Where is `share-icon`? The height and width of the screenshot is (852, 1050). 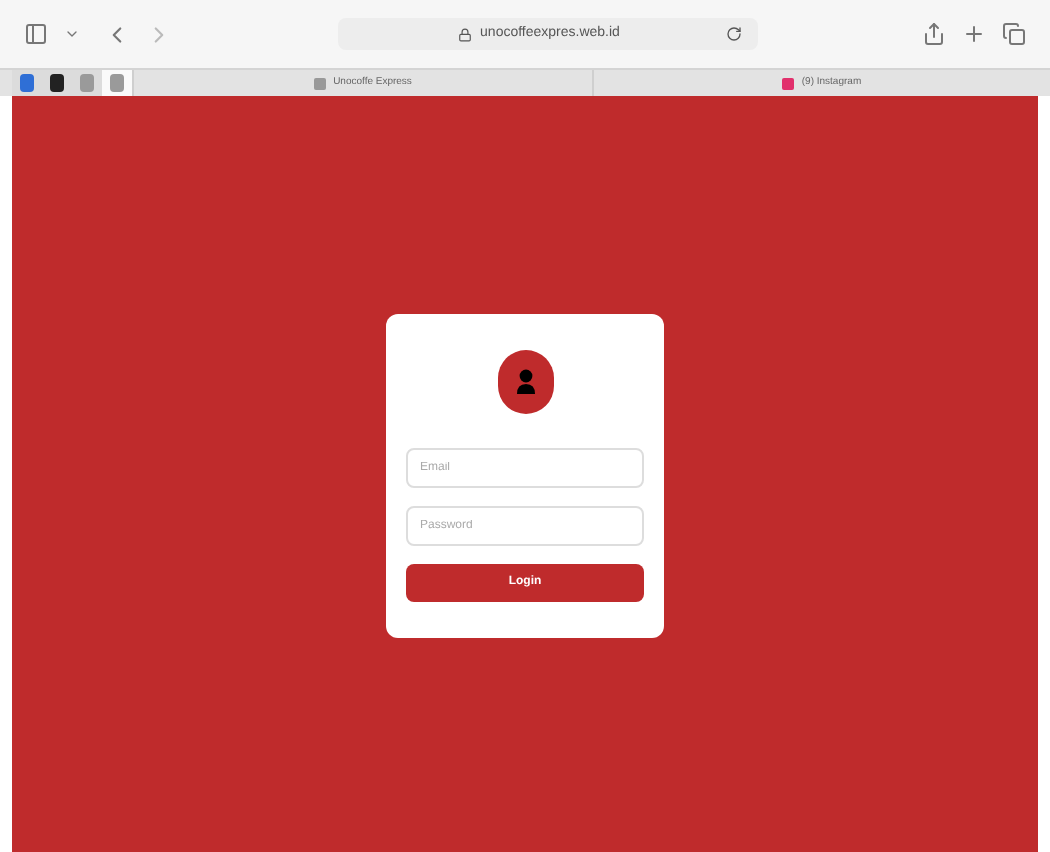
share-icon is located at coordinates (934, 34).